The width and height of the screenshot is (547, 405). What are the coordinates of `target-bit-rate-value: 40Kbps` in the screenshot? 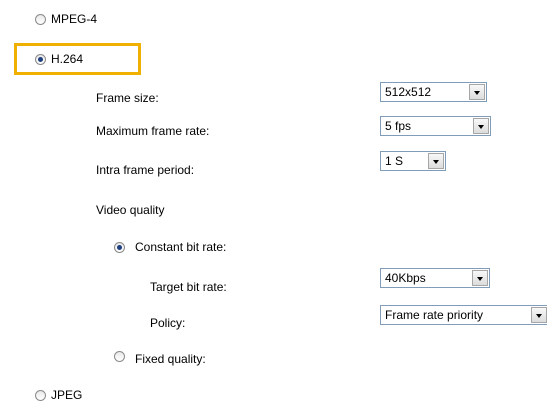 It's located at (405, 278).